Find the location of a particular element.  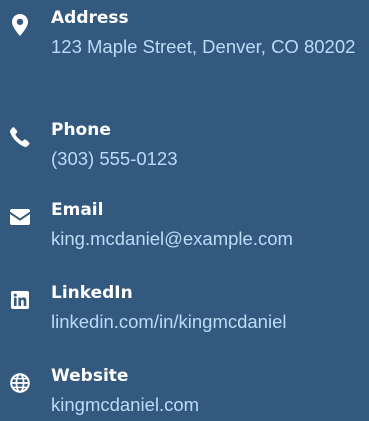

map-marker-icon is located at coordinates (20, 25).